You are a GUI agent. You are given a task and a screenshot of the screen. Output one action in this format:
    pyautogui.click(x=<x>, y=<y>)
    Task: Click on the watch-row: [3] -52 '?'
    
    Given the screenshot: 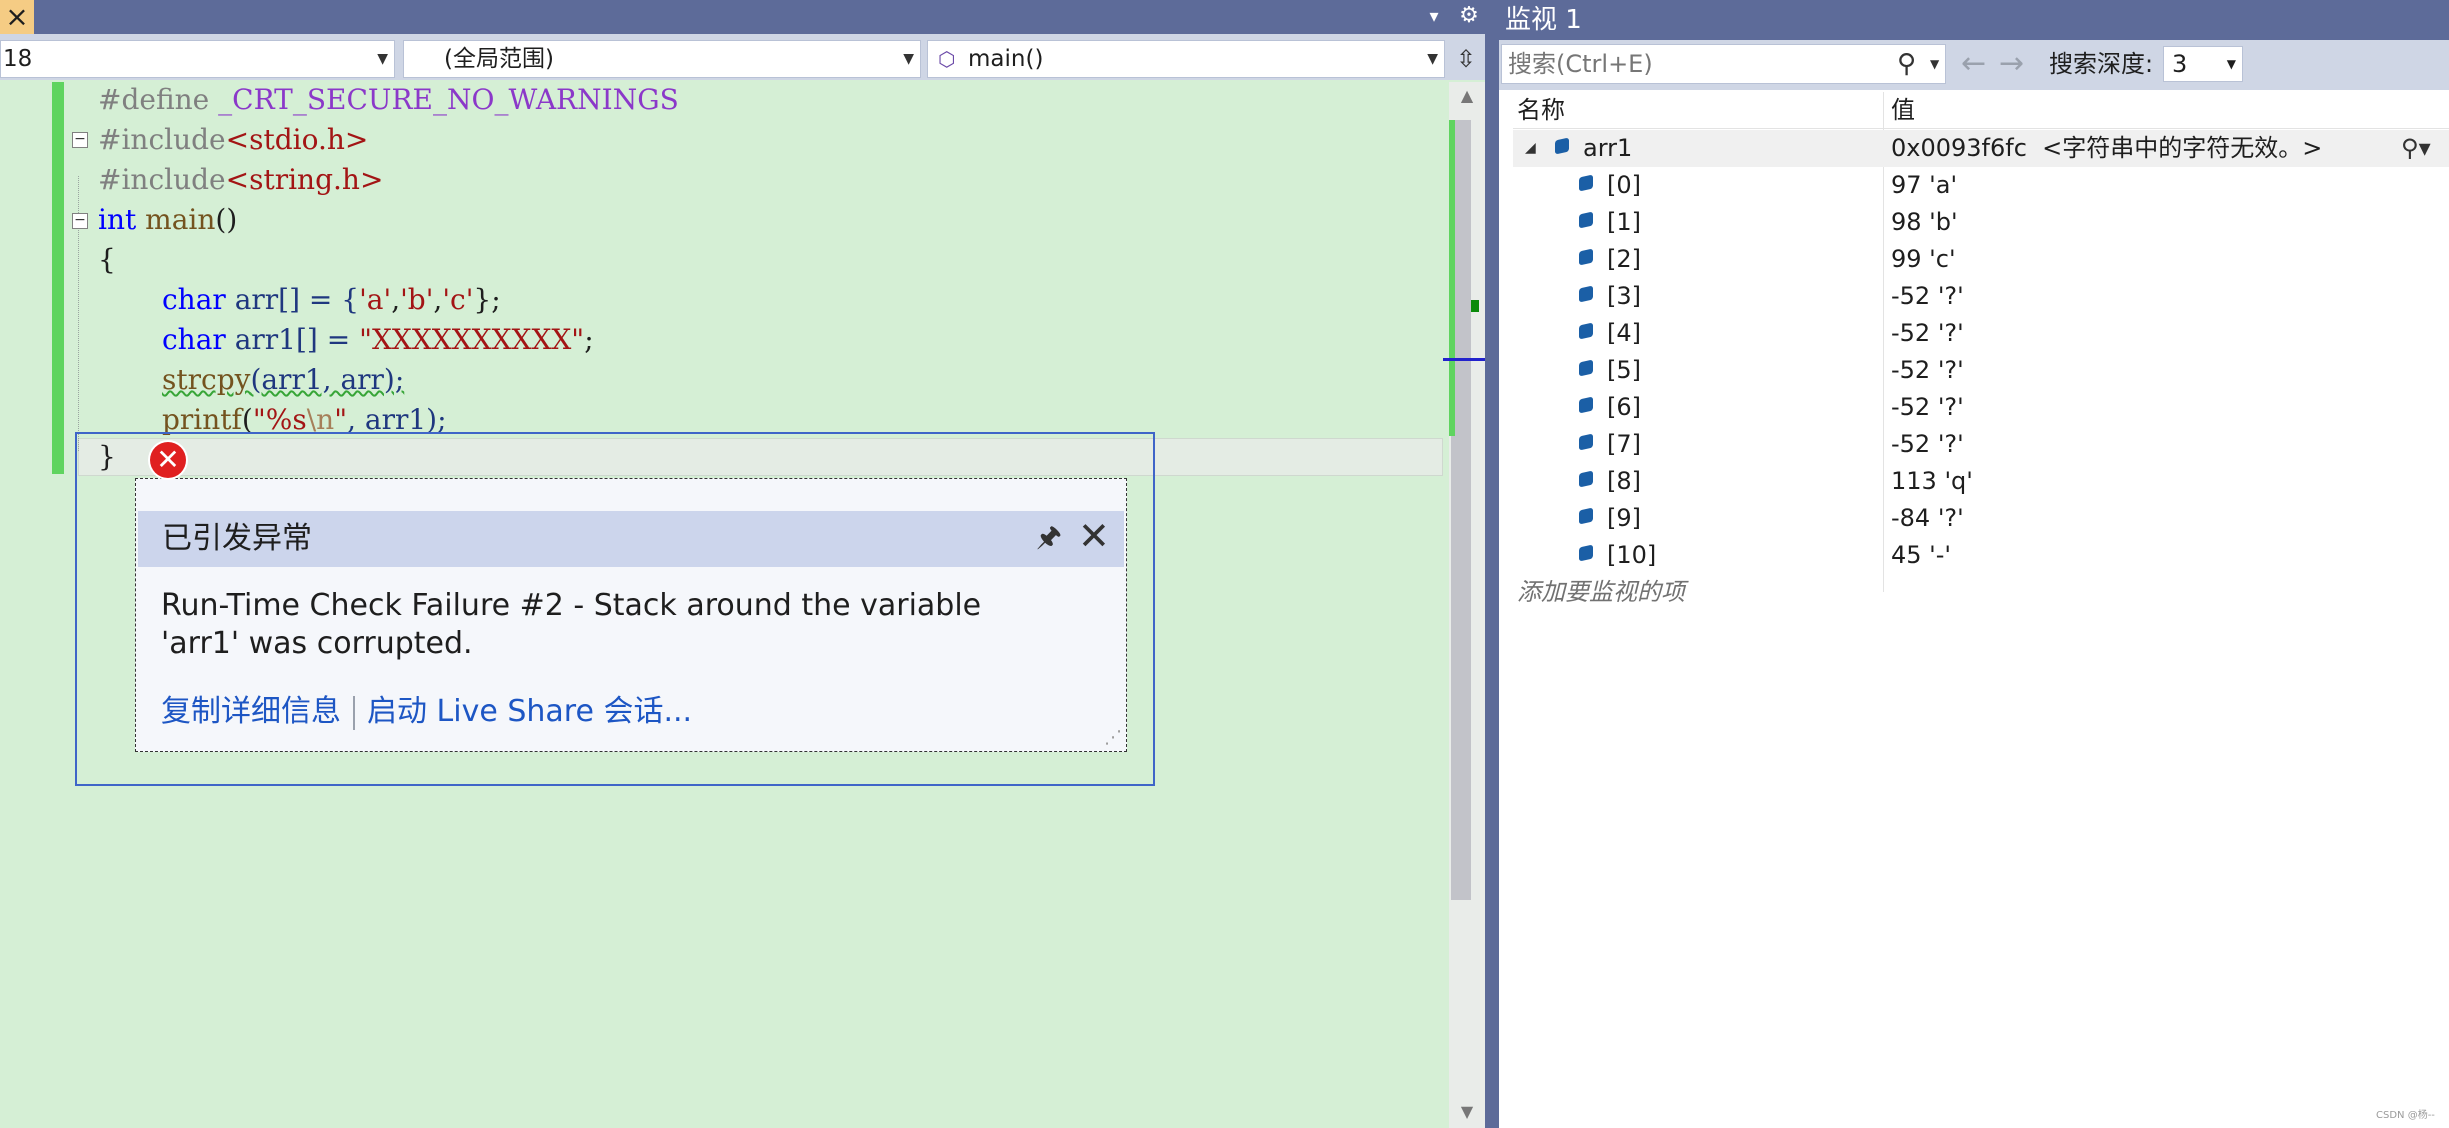 What is the action you would take?
    pyautogui.click(x=1981, y=296)
    